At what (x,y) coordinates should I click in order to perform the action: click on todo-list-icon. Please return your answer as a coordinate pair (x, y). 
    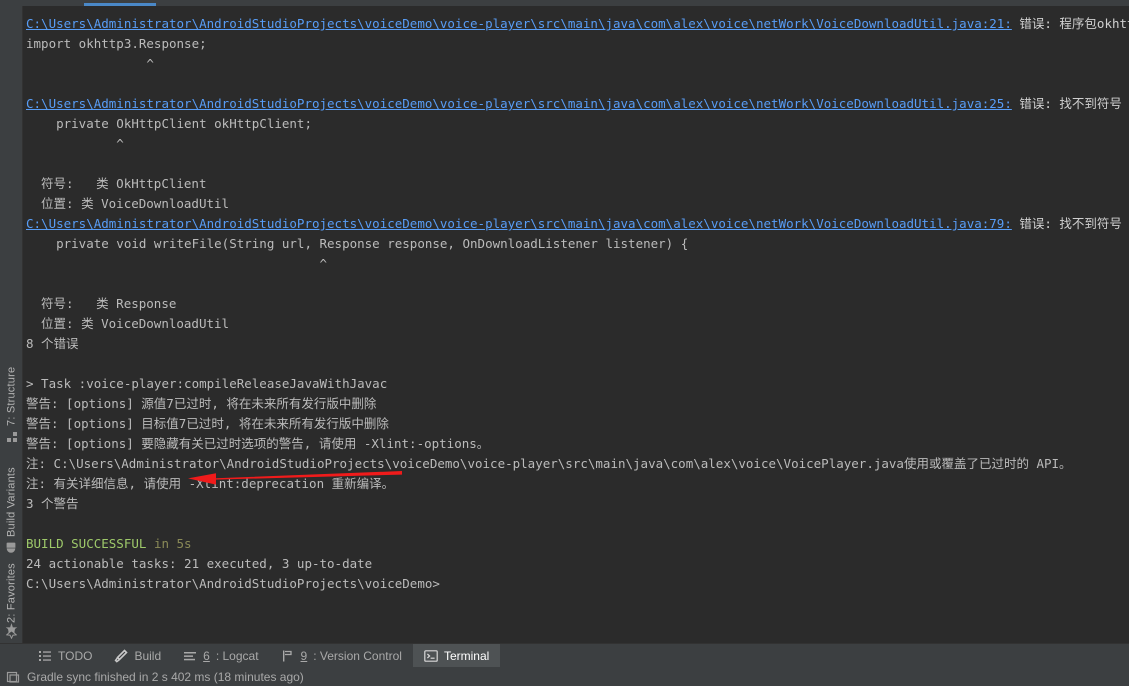
    Looking at the image, I should click on (45, 656).